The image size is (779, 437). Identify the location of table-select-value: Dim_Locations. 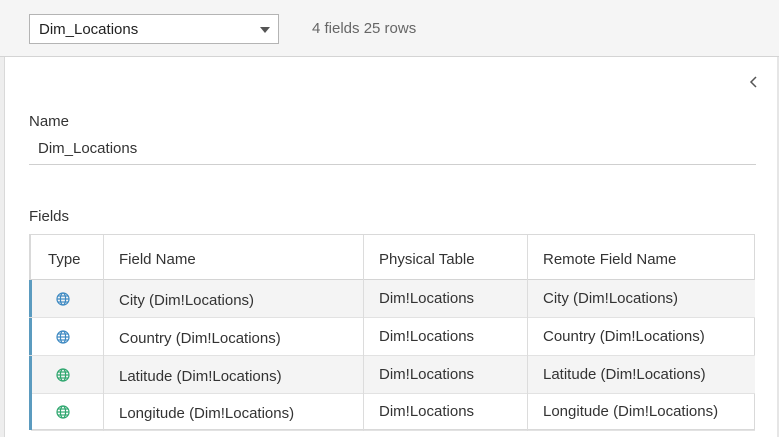
(89, 29).